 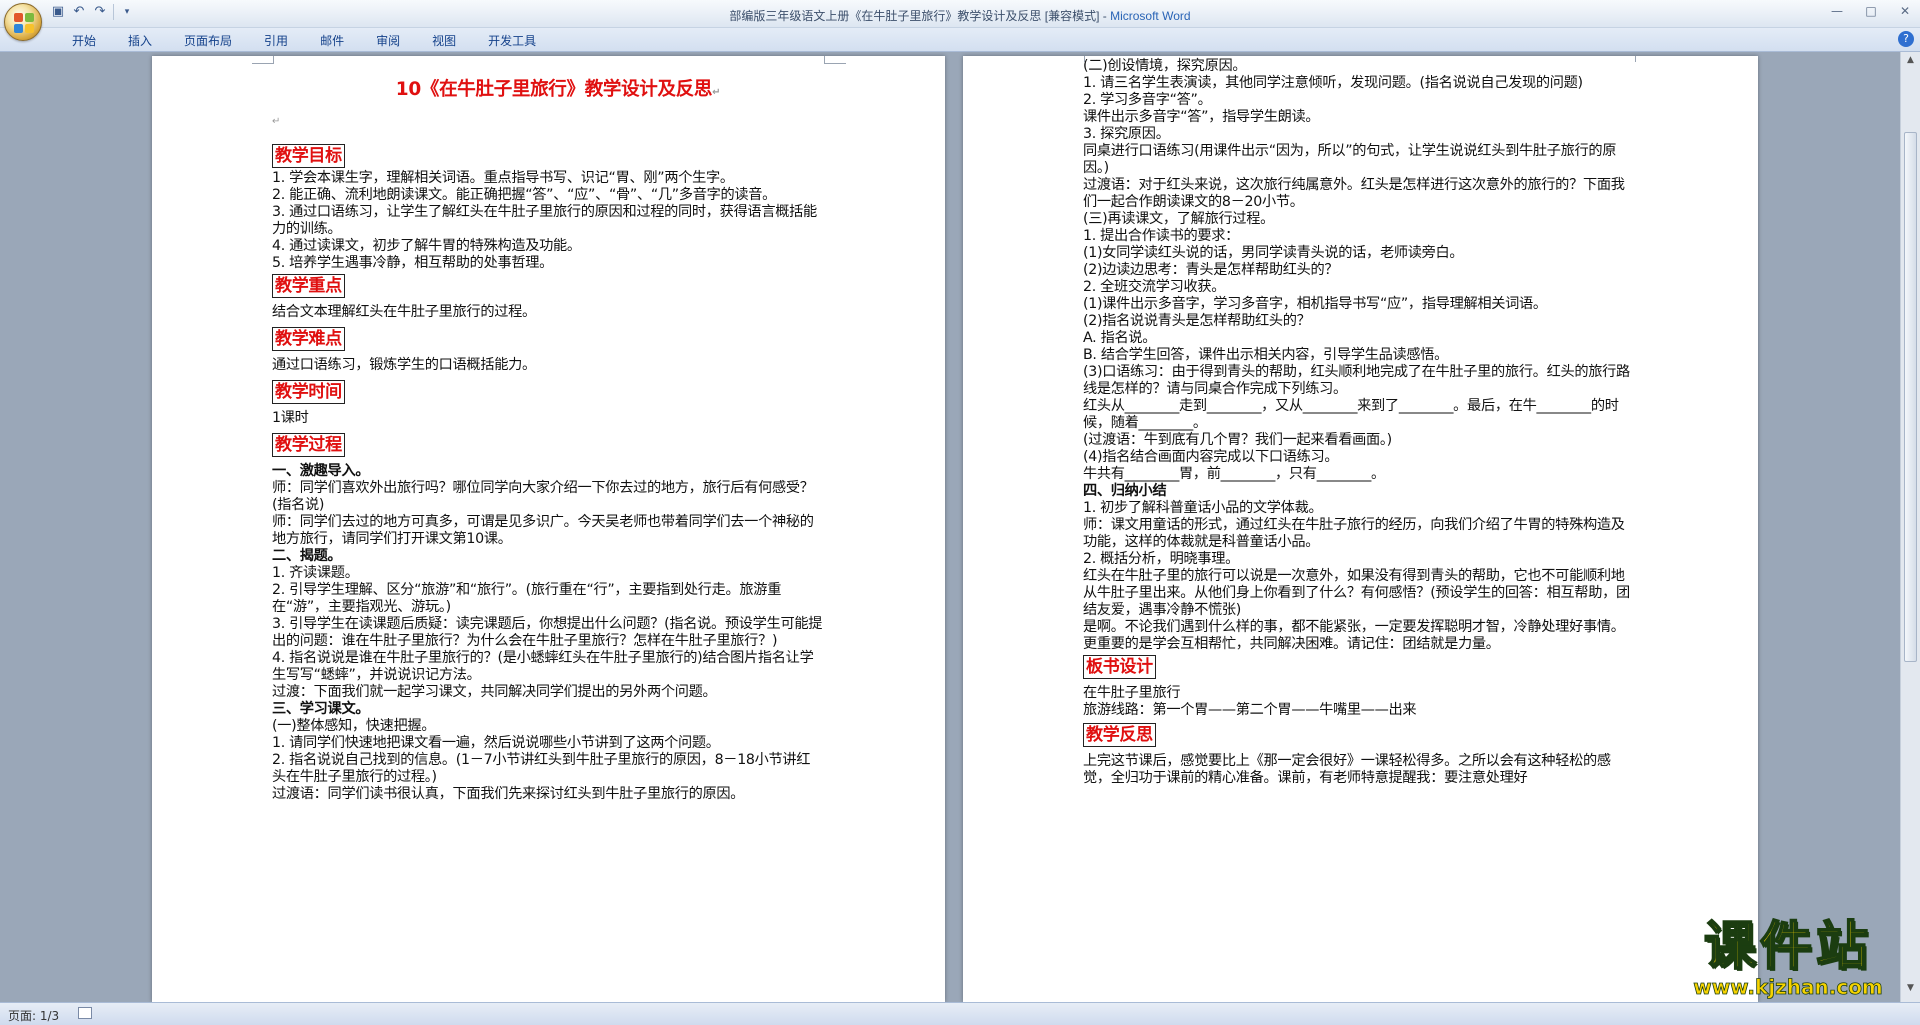 I want to click on text-line: 课件出示多音字“答”，指导学生朗读。, so click(x=1201, y=117).